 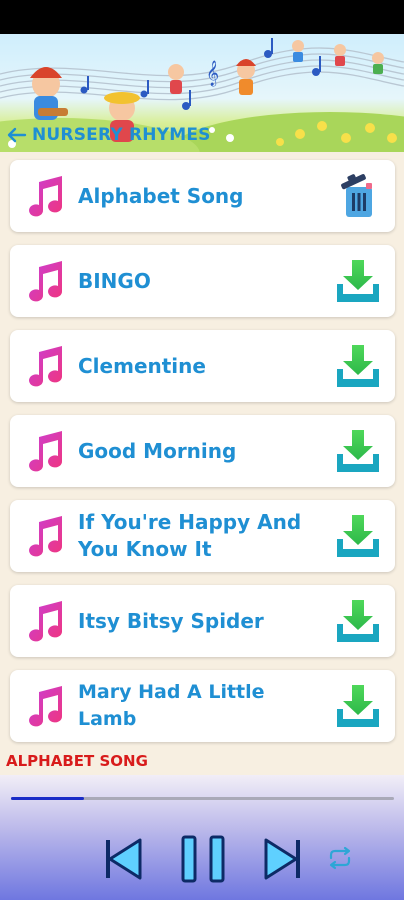 I want to click on status-bar, so click(x=202, y=17).